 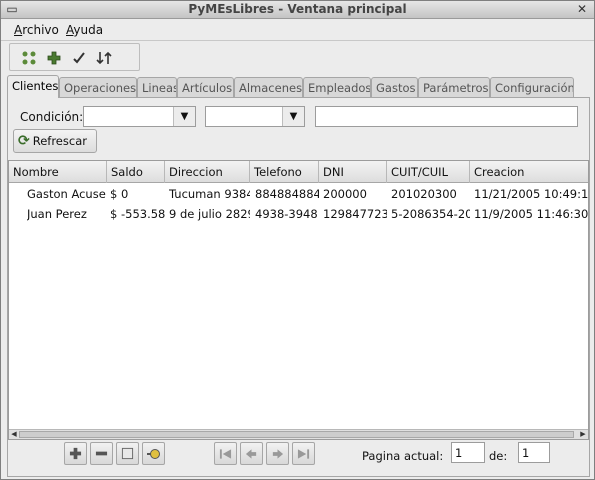 What do you see at coordinates (454, 87) in the screenshot?
I see `tab-parametros: Parámetros` at bounding box center [454, 87].